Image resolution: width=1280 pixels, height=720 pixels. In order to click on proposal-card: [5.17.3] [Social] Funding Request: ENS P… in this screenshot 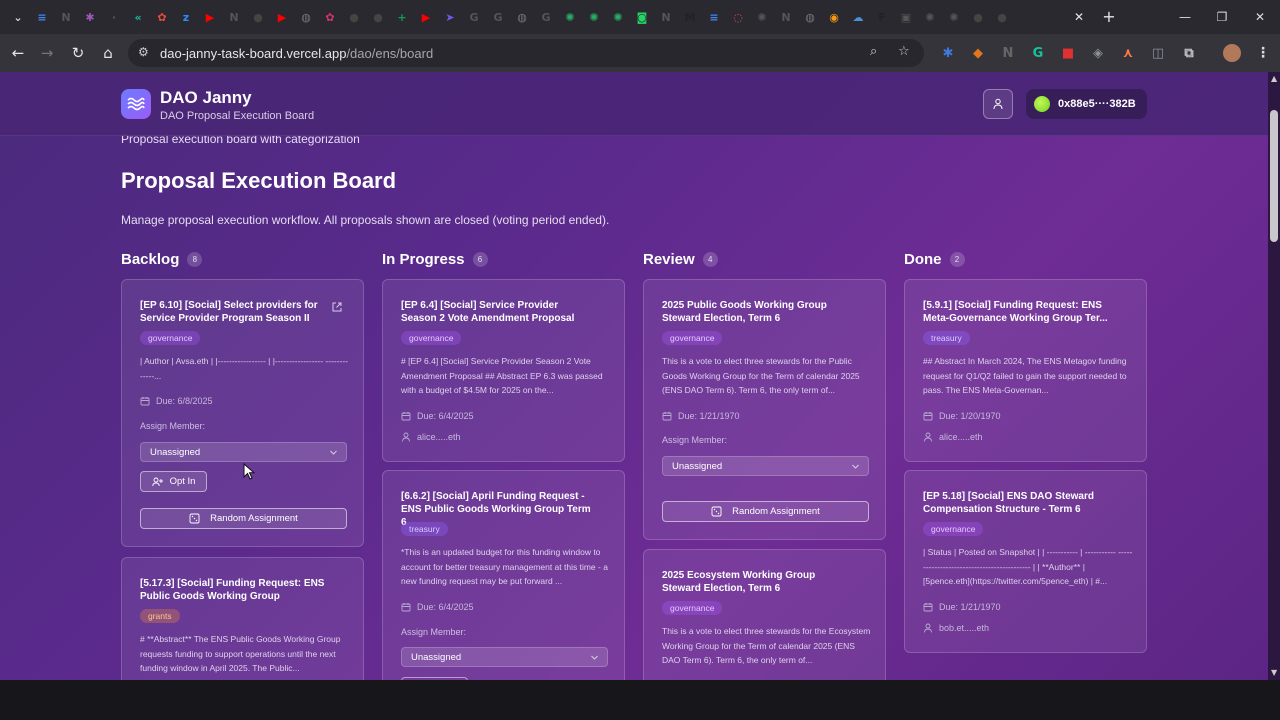, I will do `click(242, 618)`.